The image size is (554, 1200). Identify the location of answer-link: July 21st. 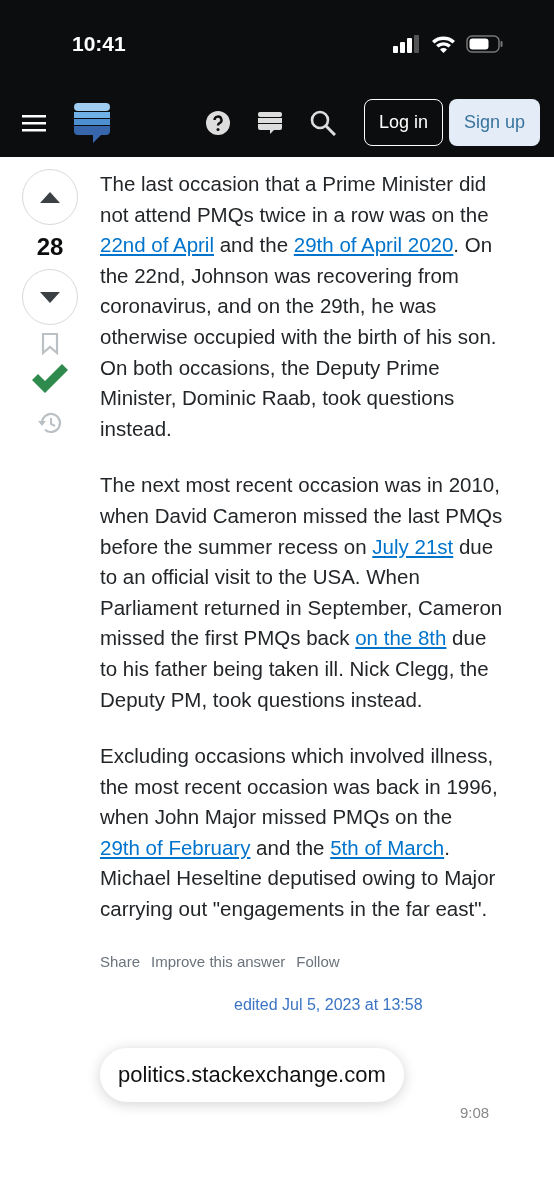
(413, 546).